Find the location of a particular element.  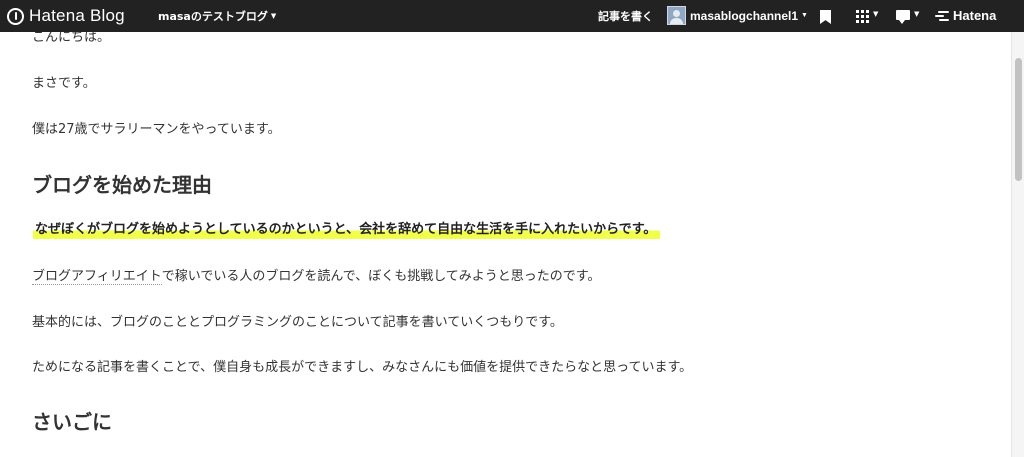

bookmark-icon is located at coordinates (825, 17).